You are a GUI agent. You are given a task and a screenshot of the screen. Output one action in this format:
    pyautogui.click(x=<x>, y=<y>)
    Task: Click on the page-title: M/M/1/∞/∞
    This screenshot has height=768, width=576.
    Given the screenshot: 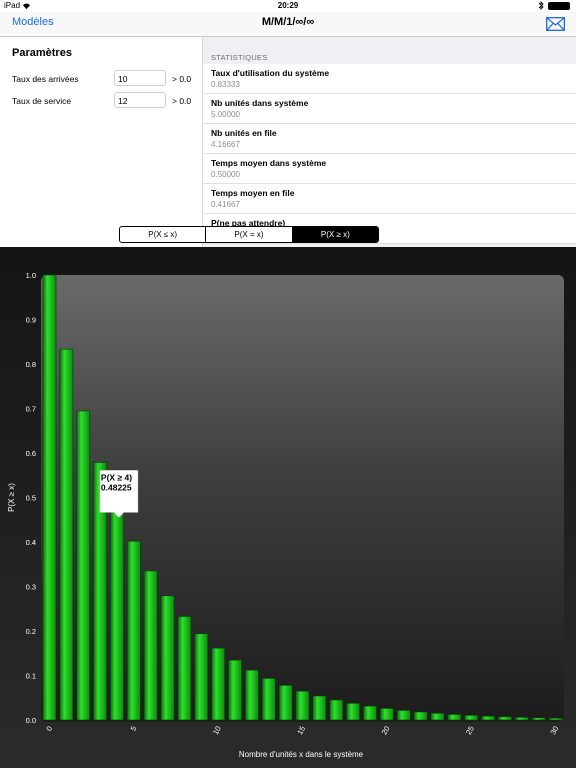 What is the action you would take?
    pyautogui.click(x=288, y=22)
    